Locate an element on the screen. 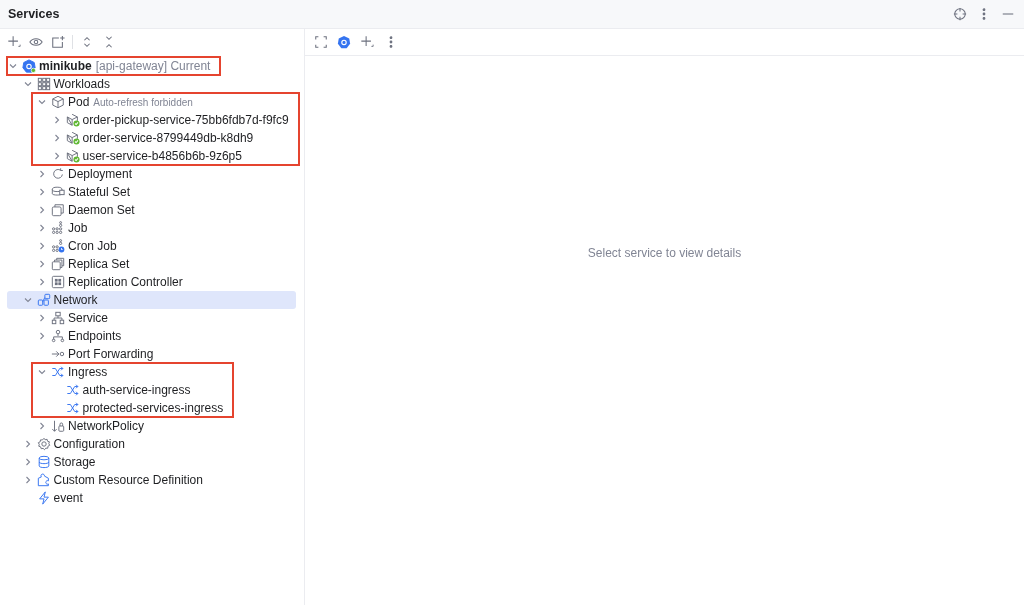  lightning-icon is located at coordinates (43, 498).